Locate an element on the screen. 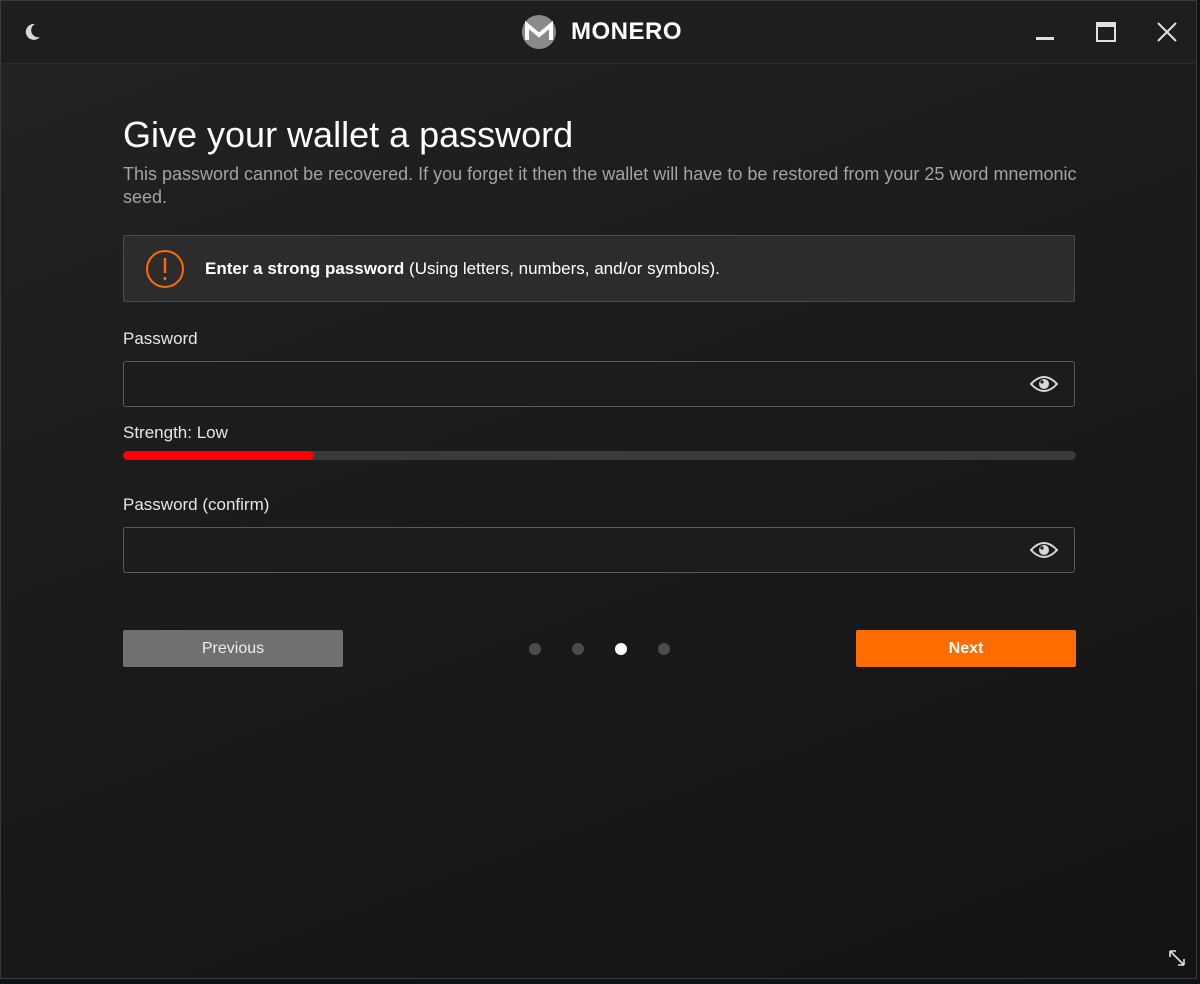 This screenshot has height=984, width=1200. step-indicator is located at coordinates (602, 649).